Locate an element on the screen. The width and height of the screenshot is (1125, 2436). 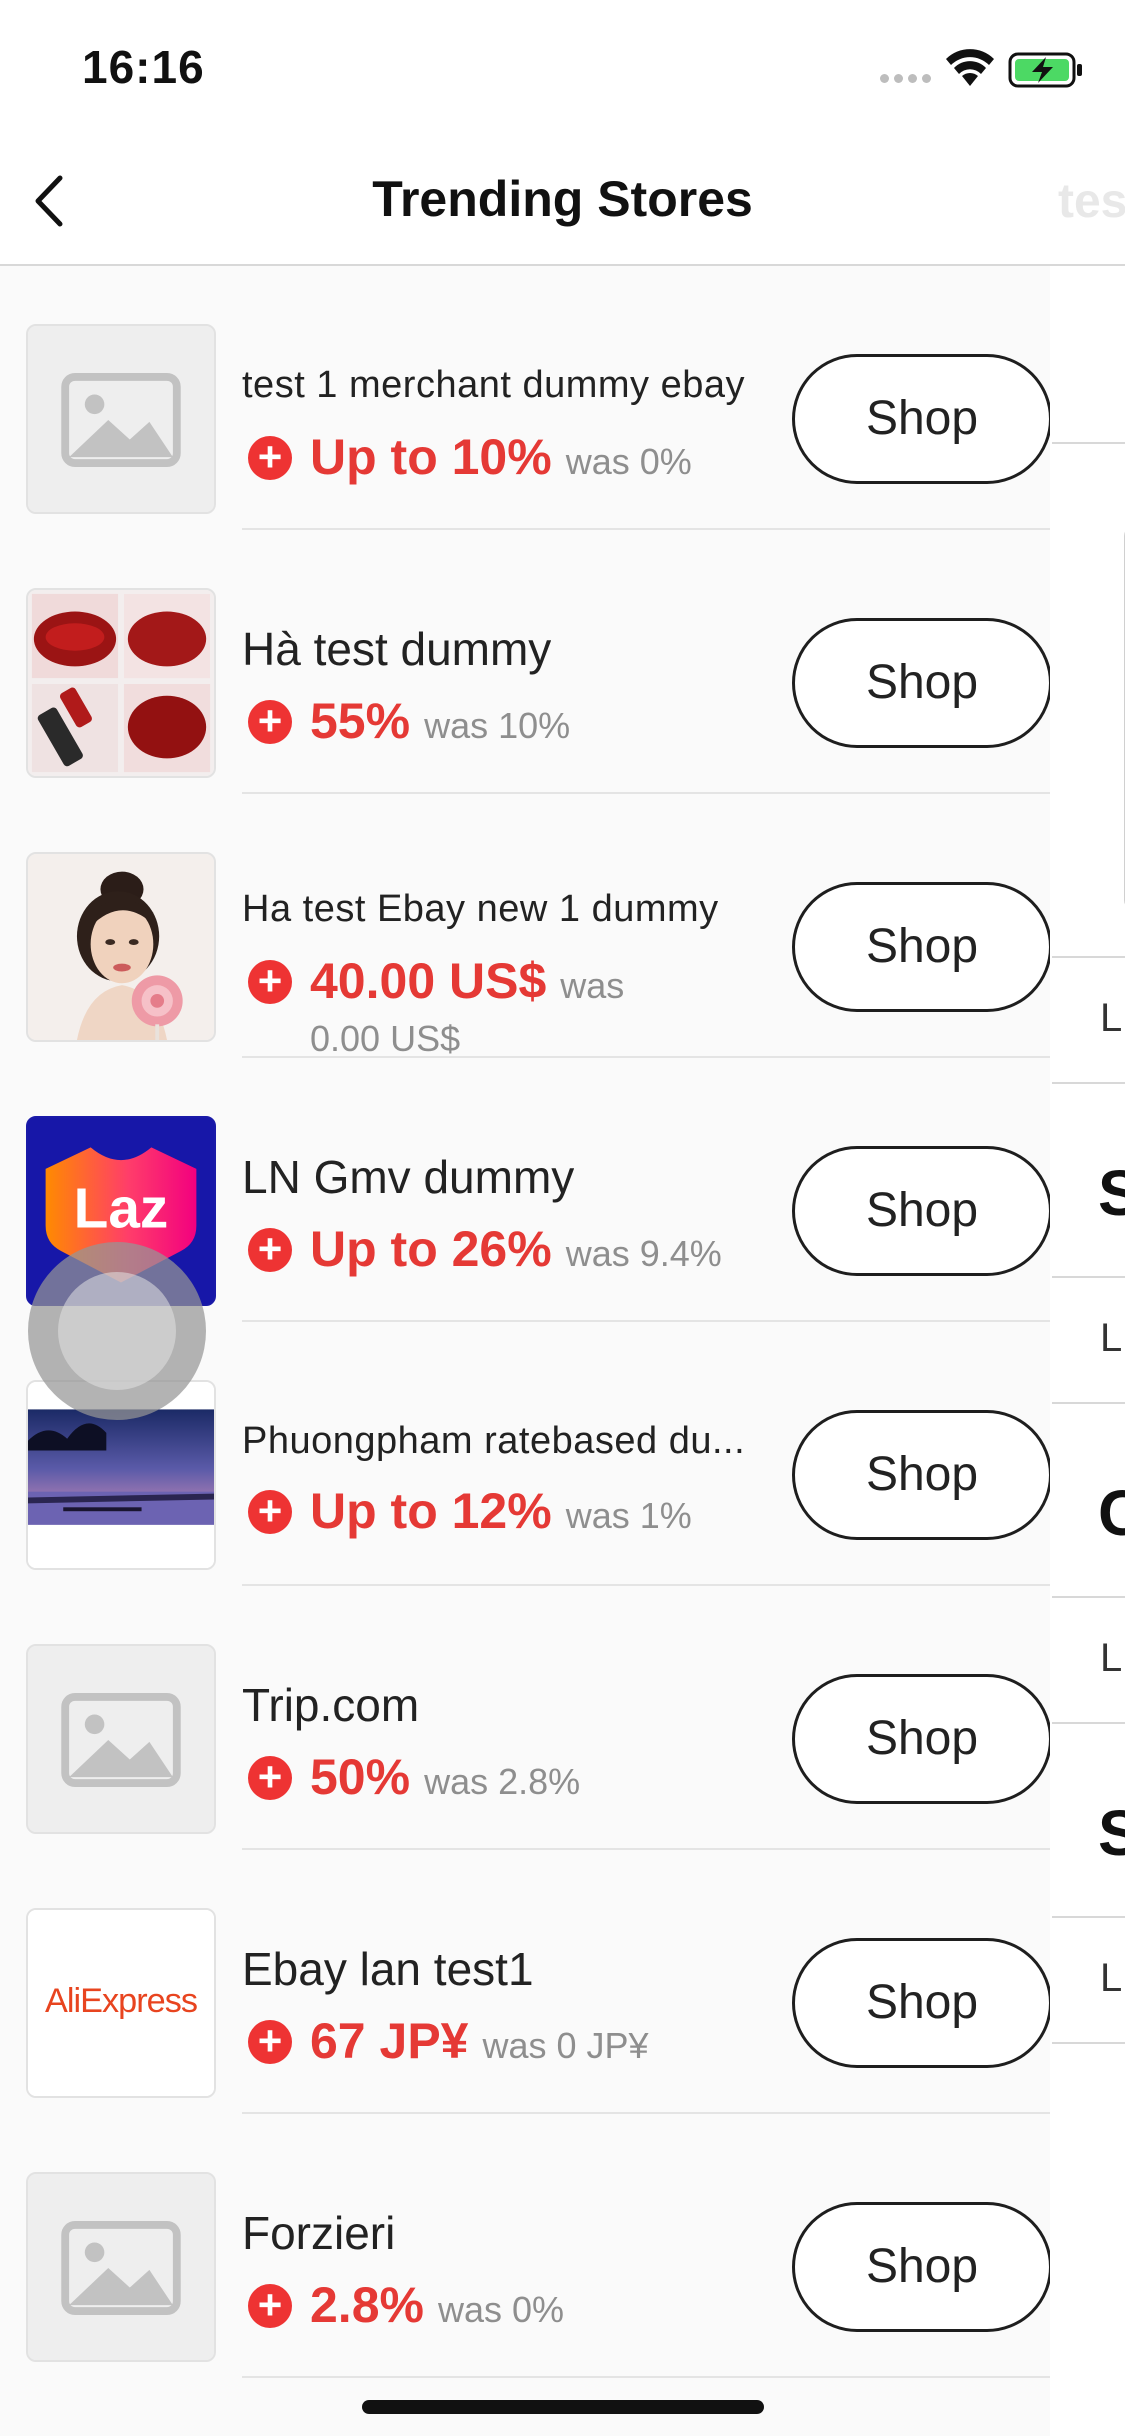
navigation-bar: Trending Stores tes is located at coordinates (562, 203).